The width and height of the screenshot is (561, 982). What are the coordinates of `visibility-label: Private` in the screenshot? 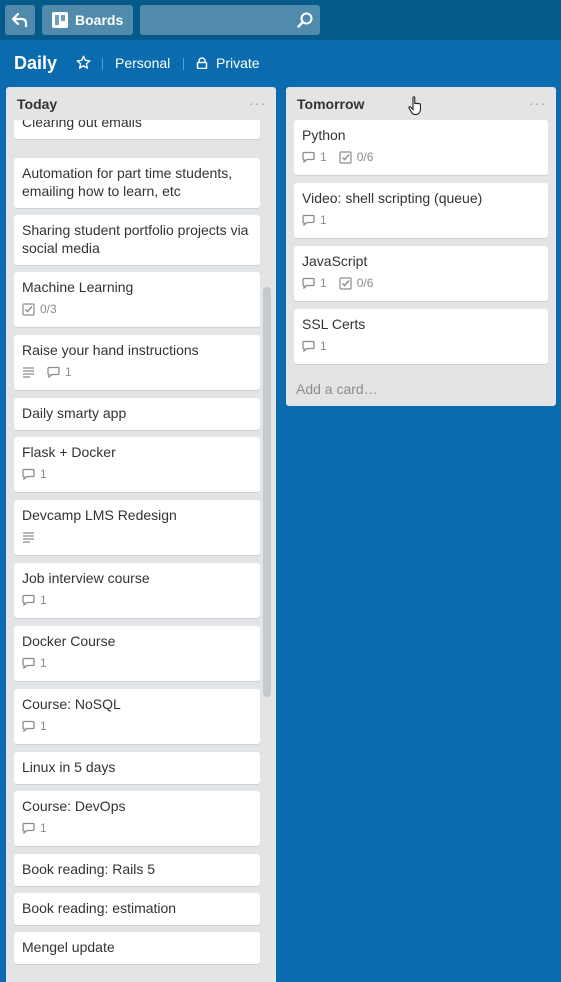 It's located at (238, 63).